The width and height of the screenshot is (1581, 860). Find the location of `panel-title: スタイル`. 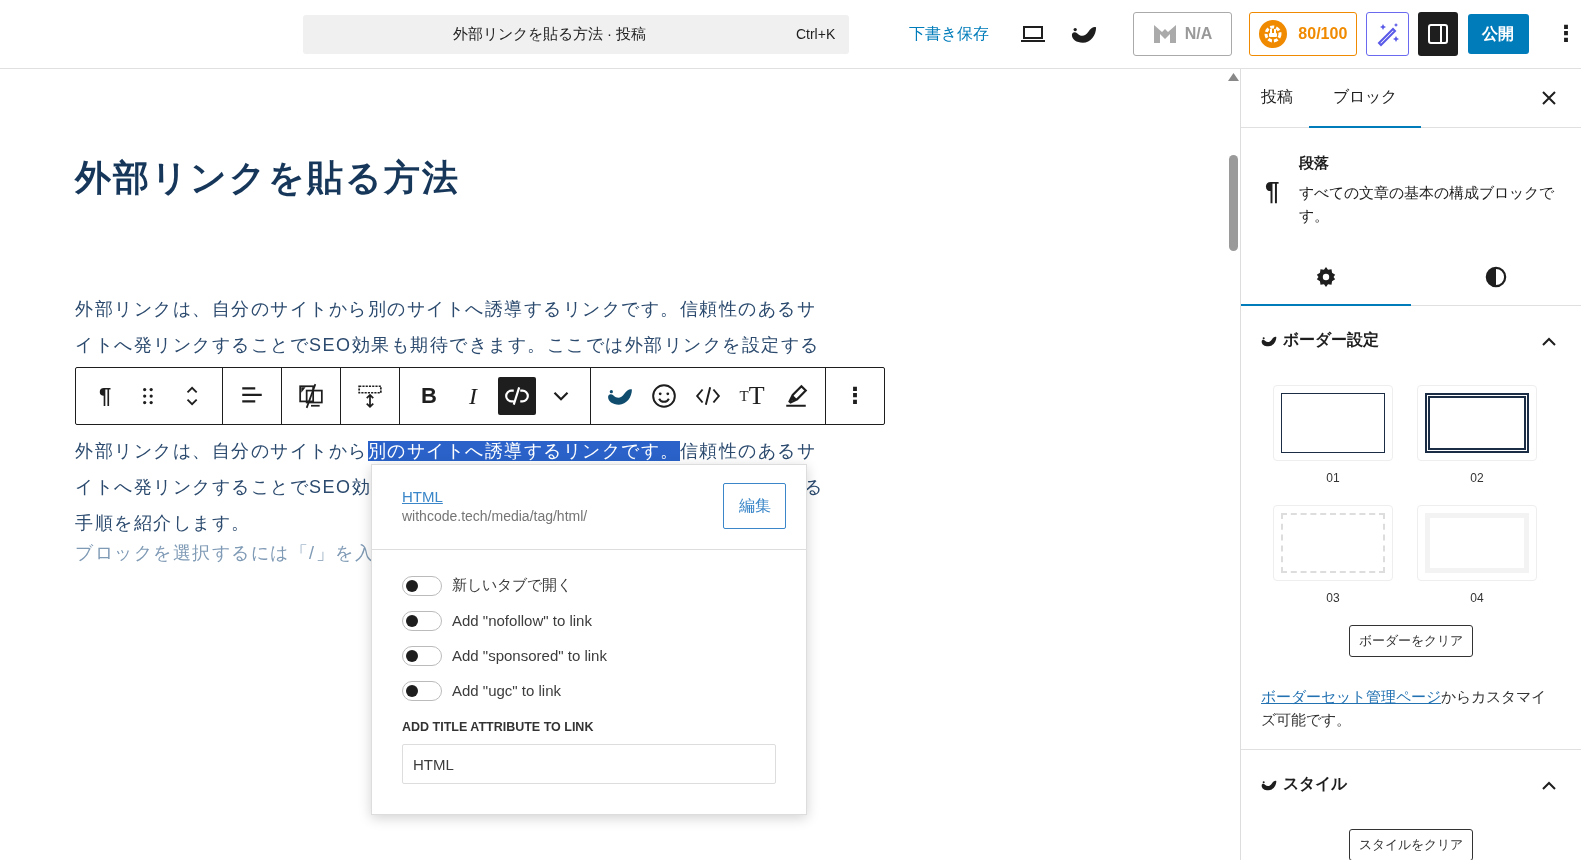

panel-title: スタイル is located at coordinates (1315, 784).